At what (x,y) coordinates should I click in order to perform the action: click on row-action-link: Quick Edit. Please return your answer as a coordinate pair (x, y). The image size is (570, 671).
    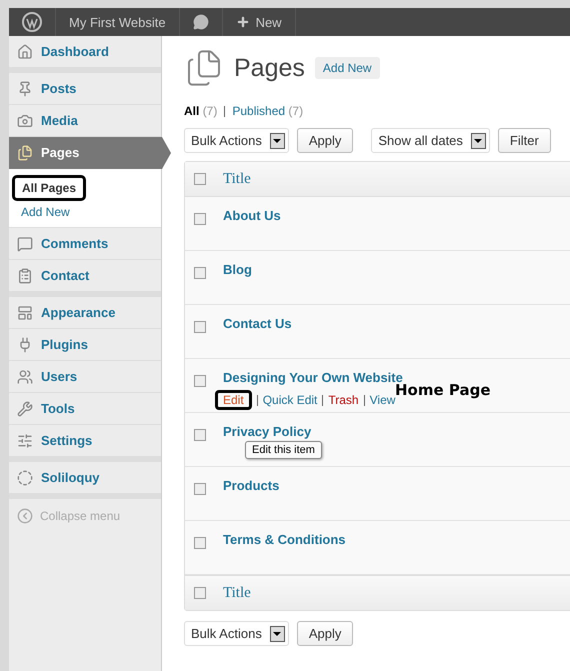
    Looking at the image, I should click on (290, 400).